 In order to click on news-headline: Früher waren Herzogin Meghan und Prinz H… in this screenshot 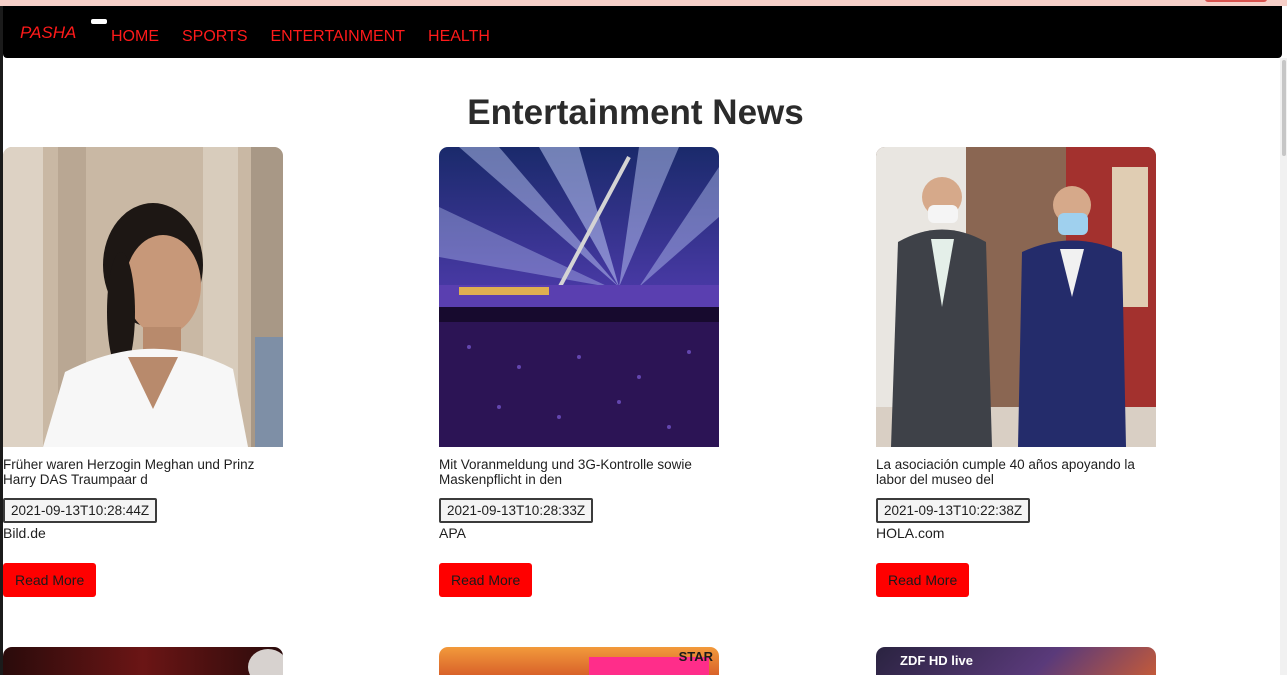, I will do `click(129, 472)`.